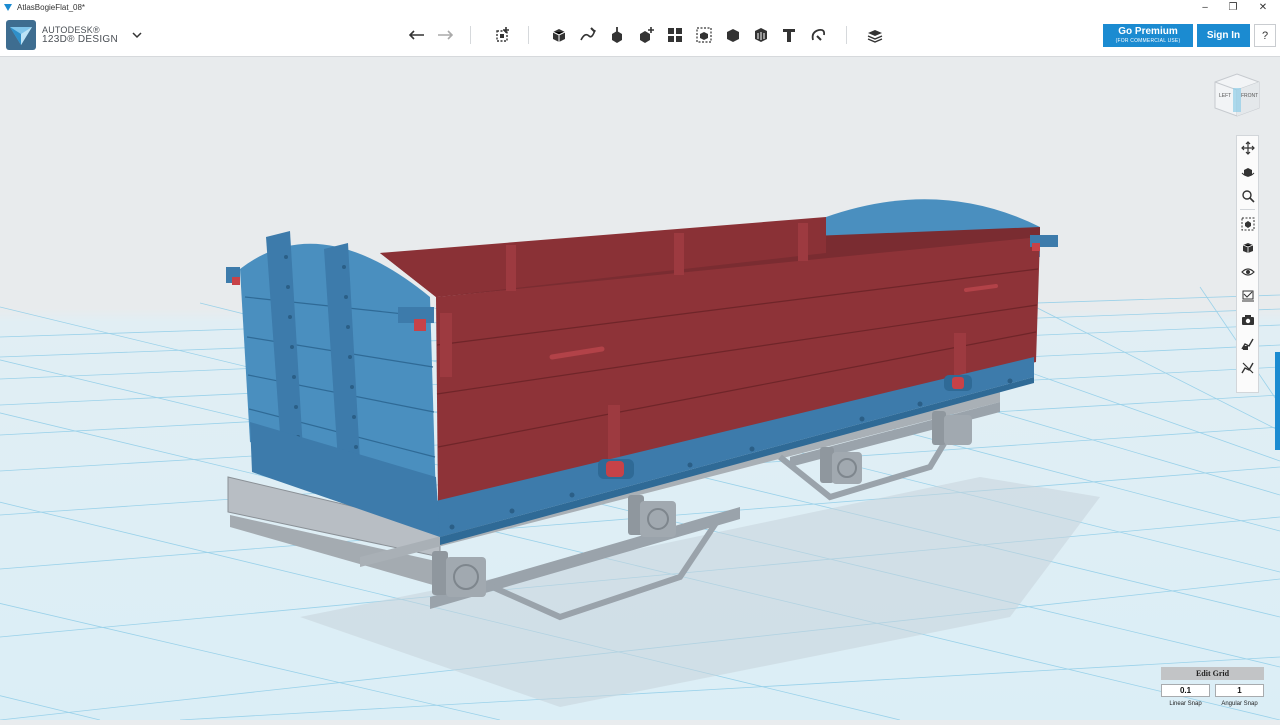 The width and height of the screenshot is (1280, 725). What do you see at coordinates (1233, 7) in the screenshot?
I see `maximize-button: ❐` at bounding box center [1233, 7].